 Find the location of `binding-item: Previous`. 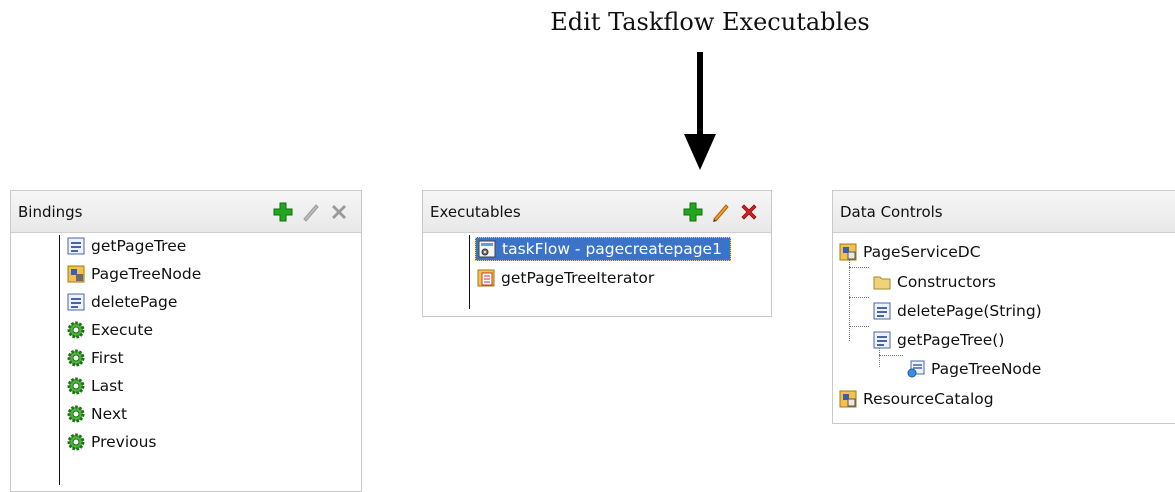

binding-item: Previous is located at coordinates (112, 442).